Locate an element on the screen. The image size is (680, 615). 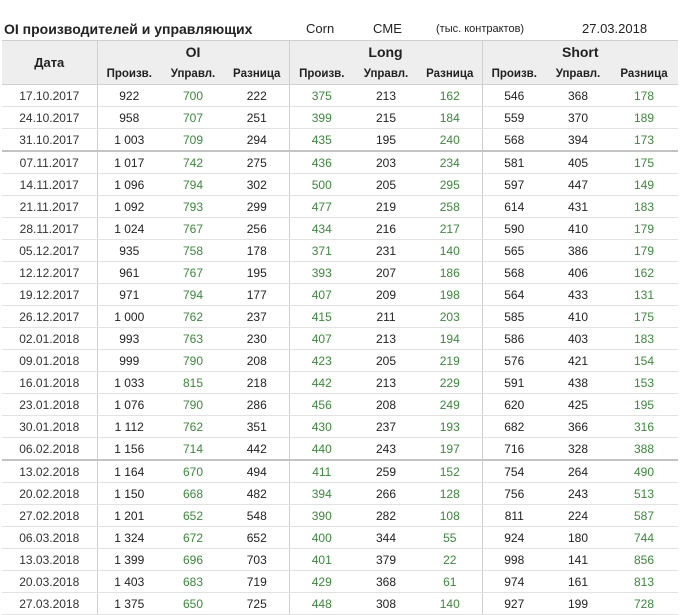
value-cell: 974 is located at coordinates (514, 581).